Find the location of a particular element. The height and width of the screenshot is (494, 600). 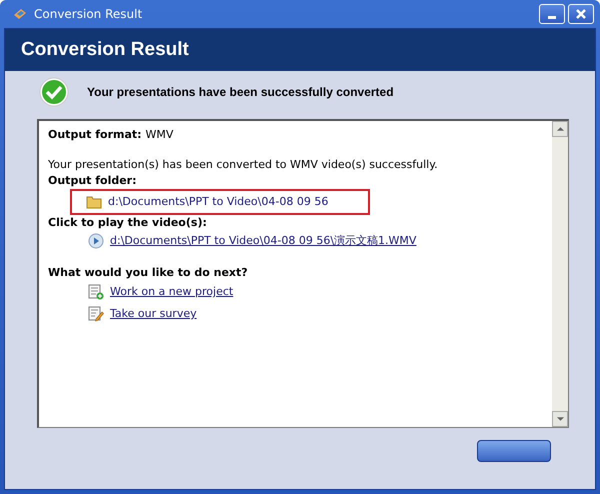

format-label: Output format: is located at coordinates (95, 134).